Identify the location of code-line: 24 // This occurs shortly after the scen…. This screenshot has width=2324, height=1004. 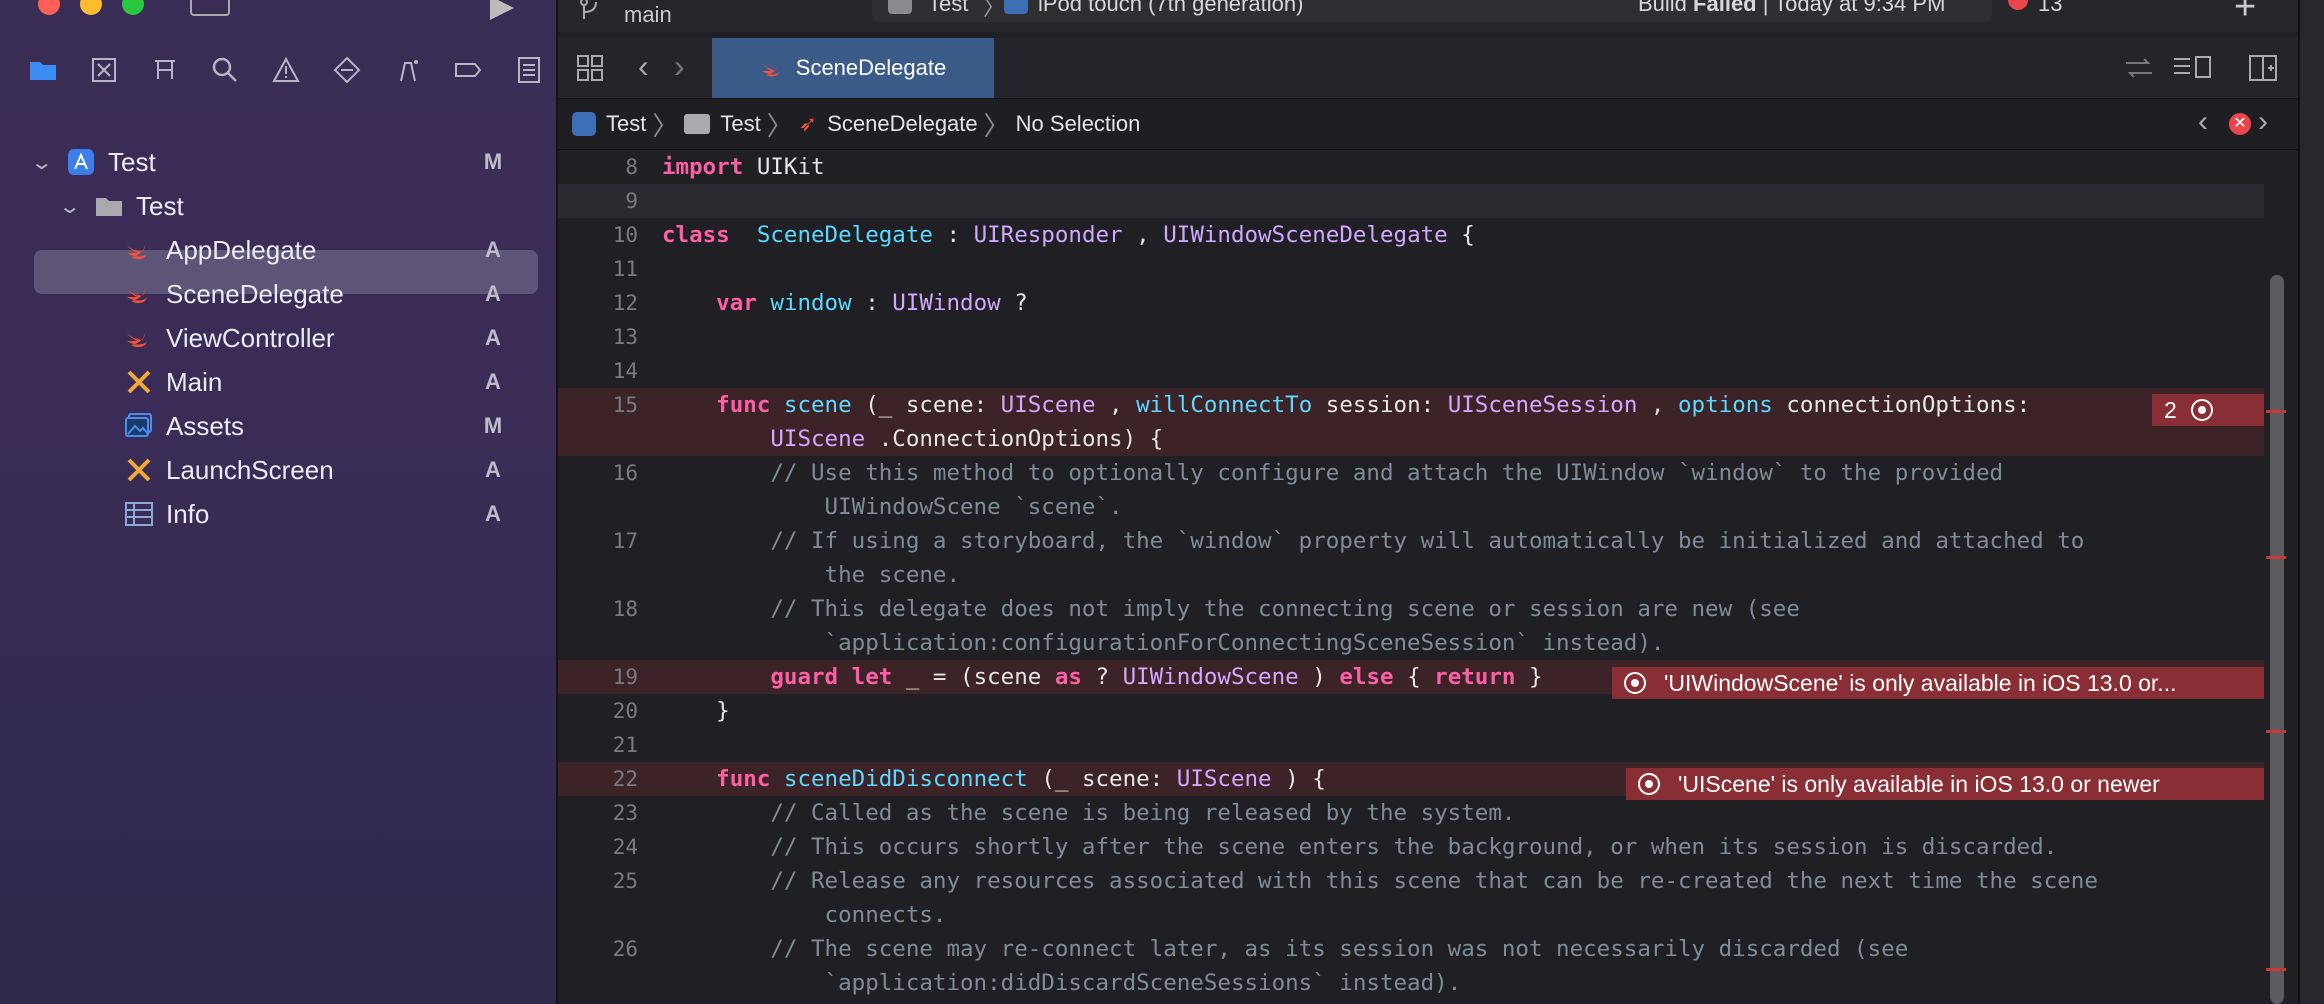
(1411, 847).